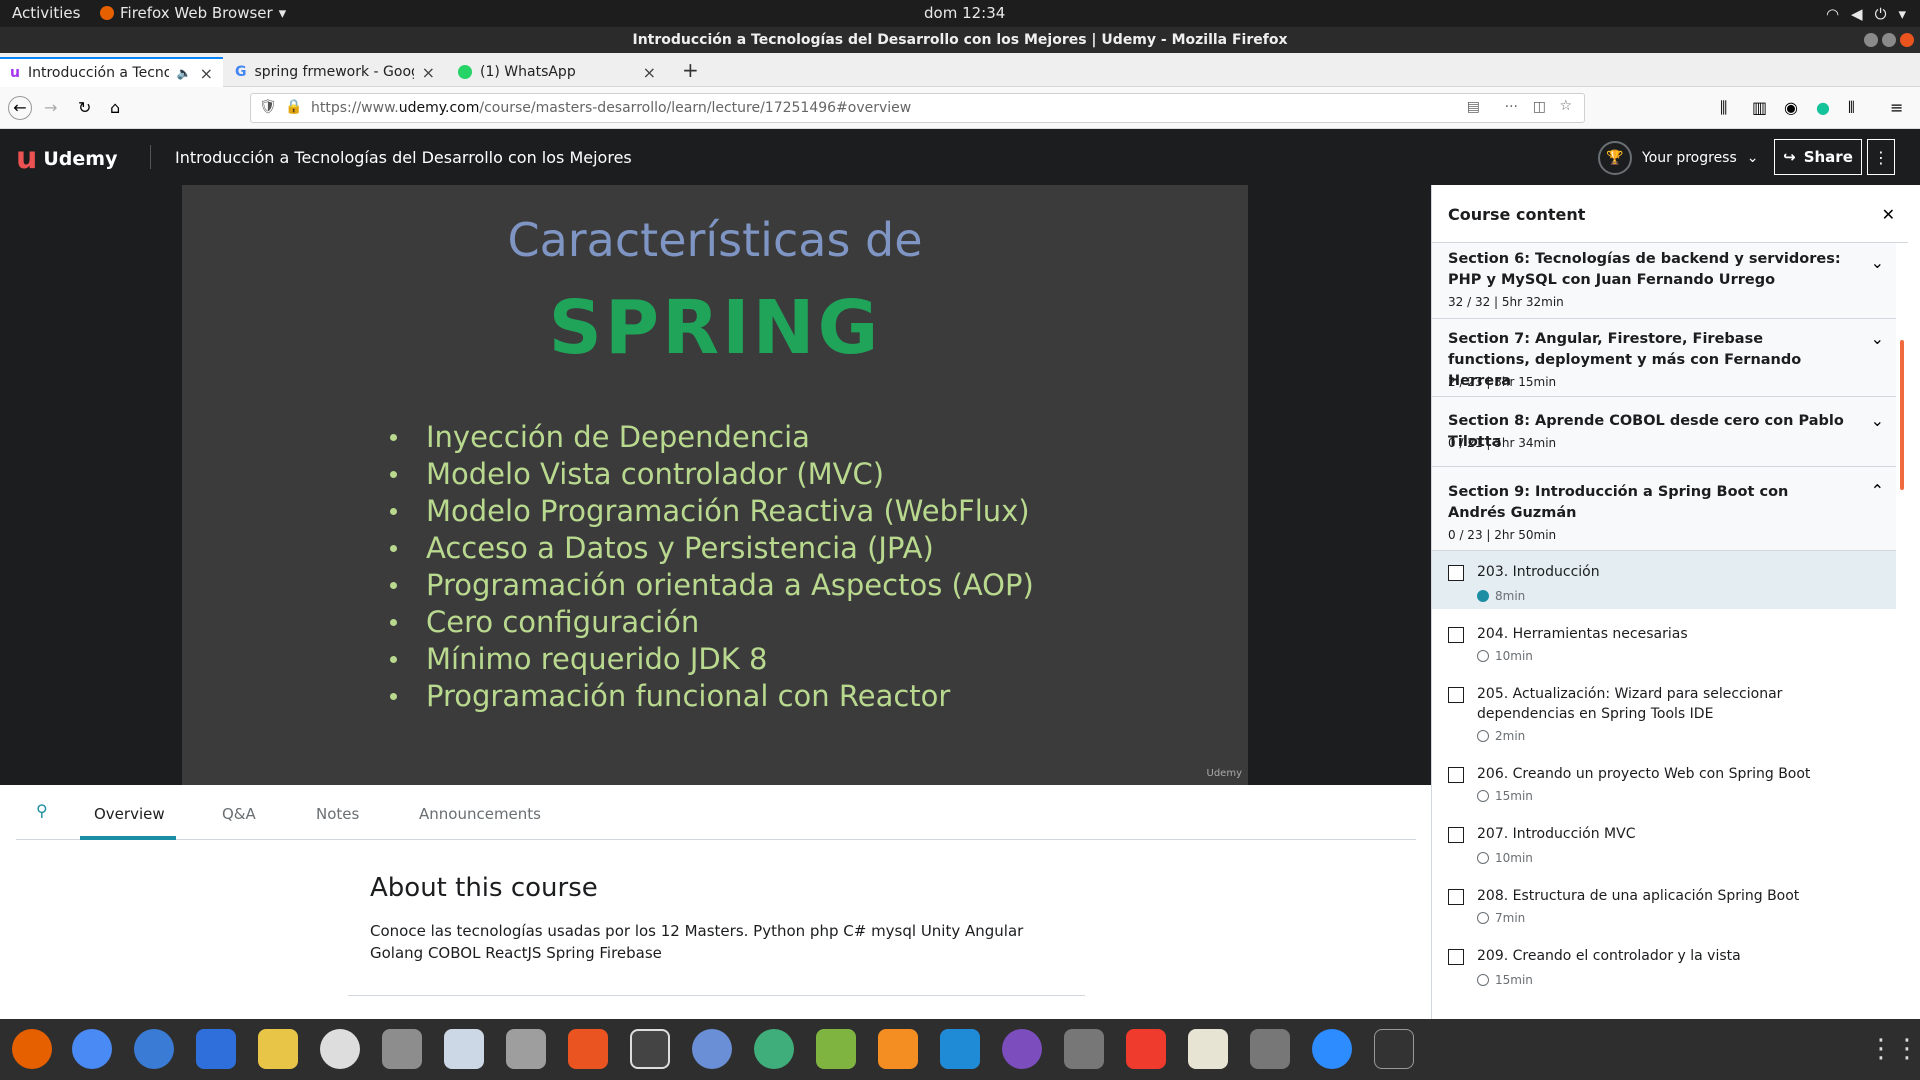 This screenshot has width=1920, height=1080. I want to click on lecture-item: 204. Herramientas necesarias 10min, so click(1664, 642).